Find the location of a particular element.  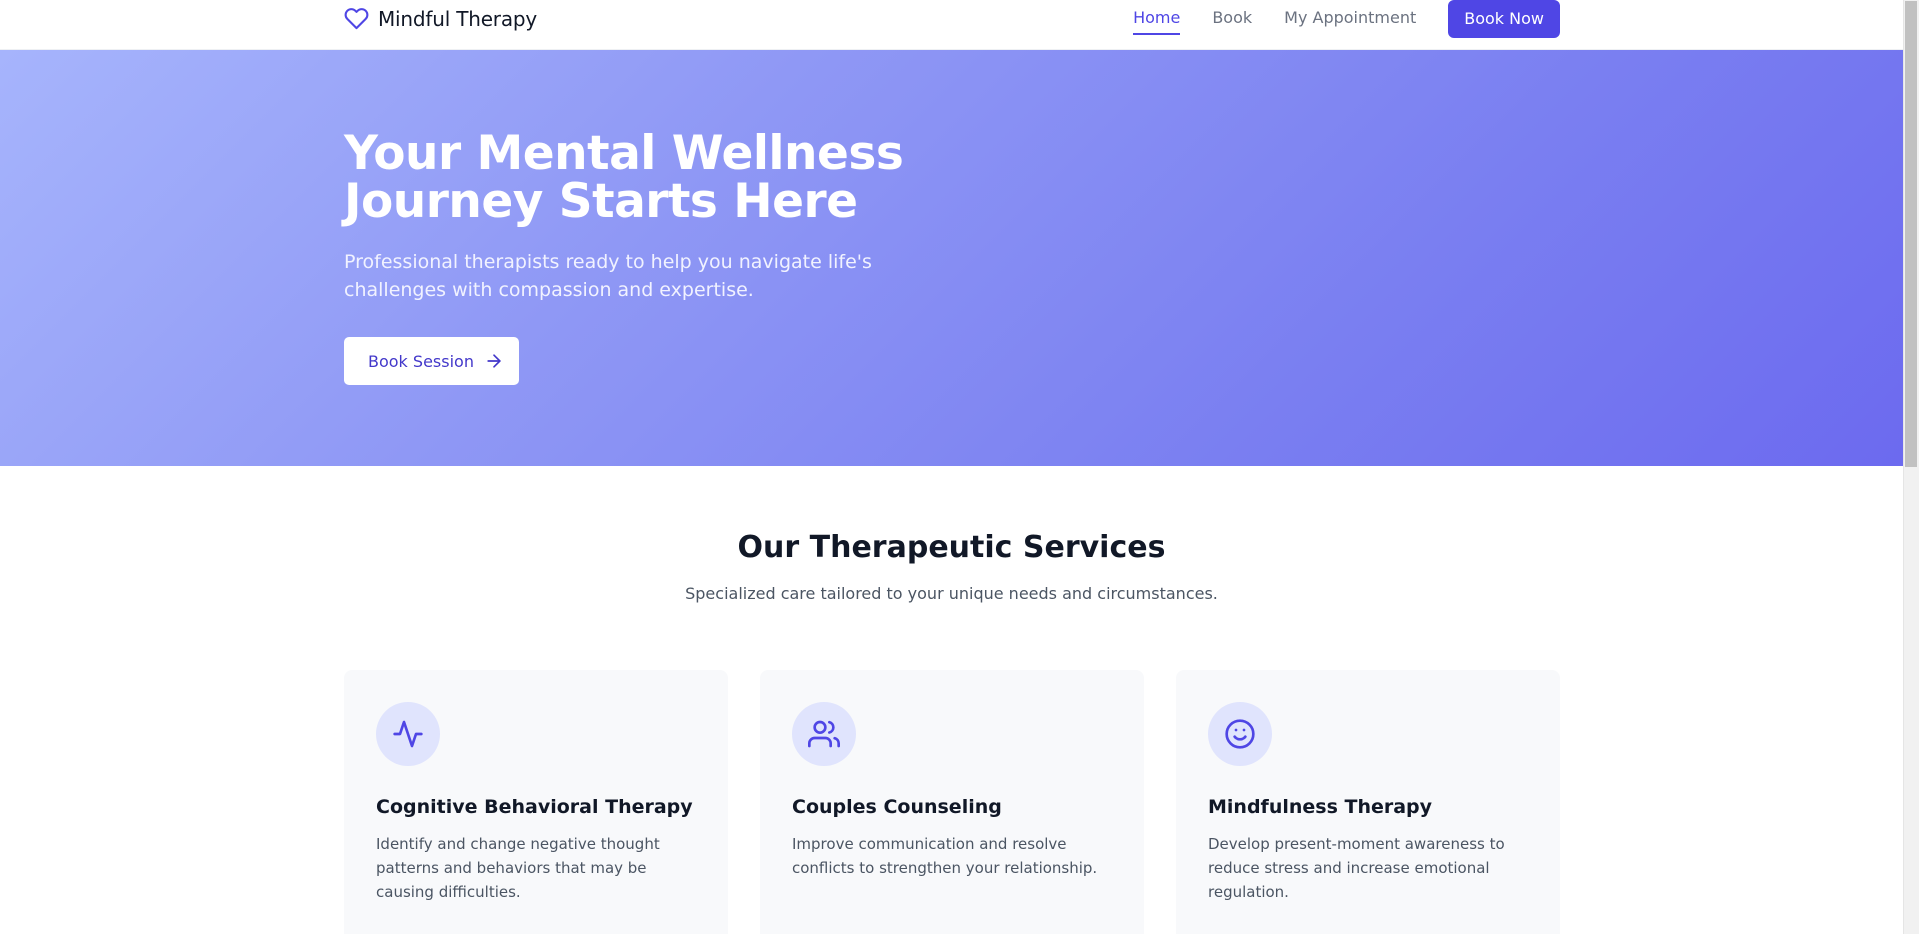

card-title: Mindfulness Therapy is located at coordinates (1320, 807).